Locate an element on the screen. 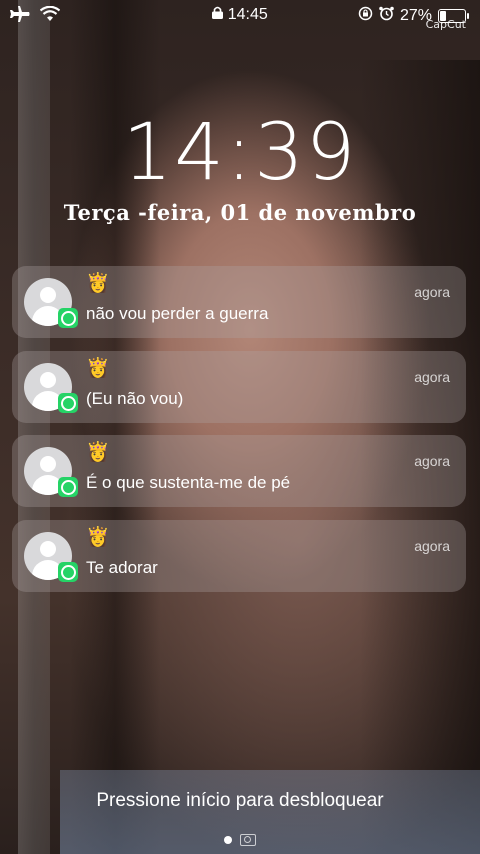  unlock-hint: Pressione início para desbloquear is located at coordinates (240, 800).